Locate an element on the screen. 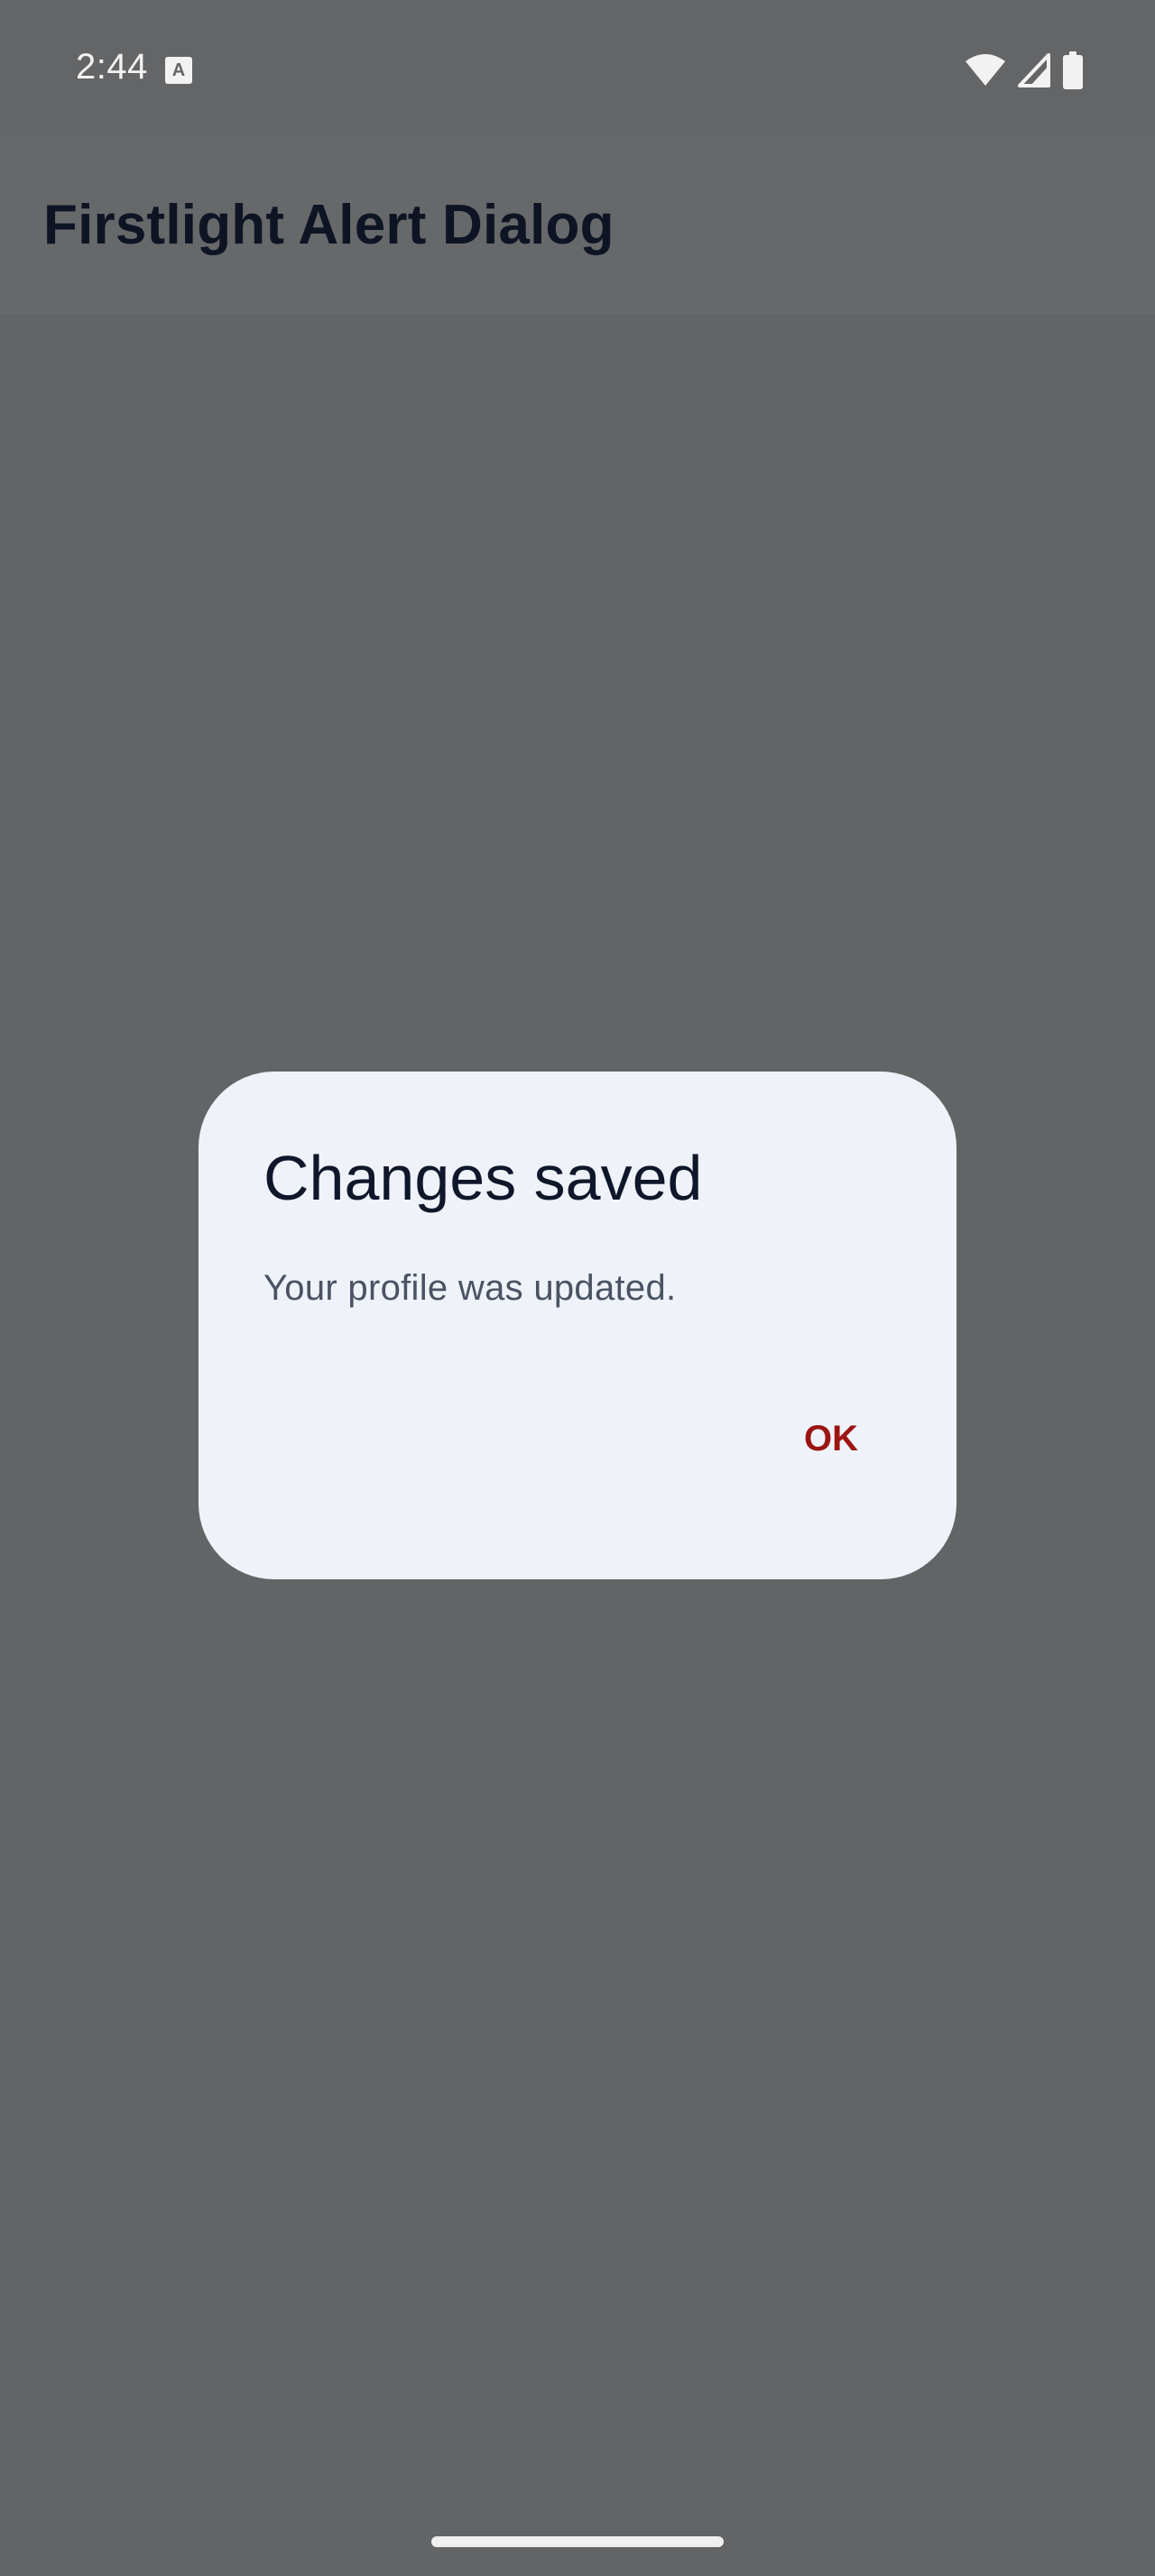 This screenshot has height=2576, width=1155. status-bar: 2:44 A is located at coordinates (577, 68).